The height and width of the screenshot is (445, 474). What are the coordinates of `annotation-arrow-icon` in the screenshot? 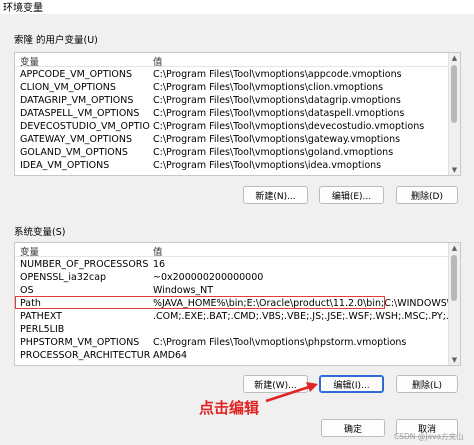 It's located at (291, 392).